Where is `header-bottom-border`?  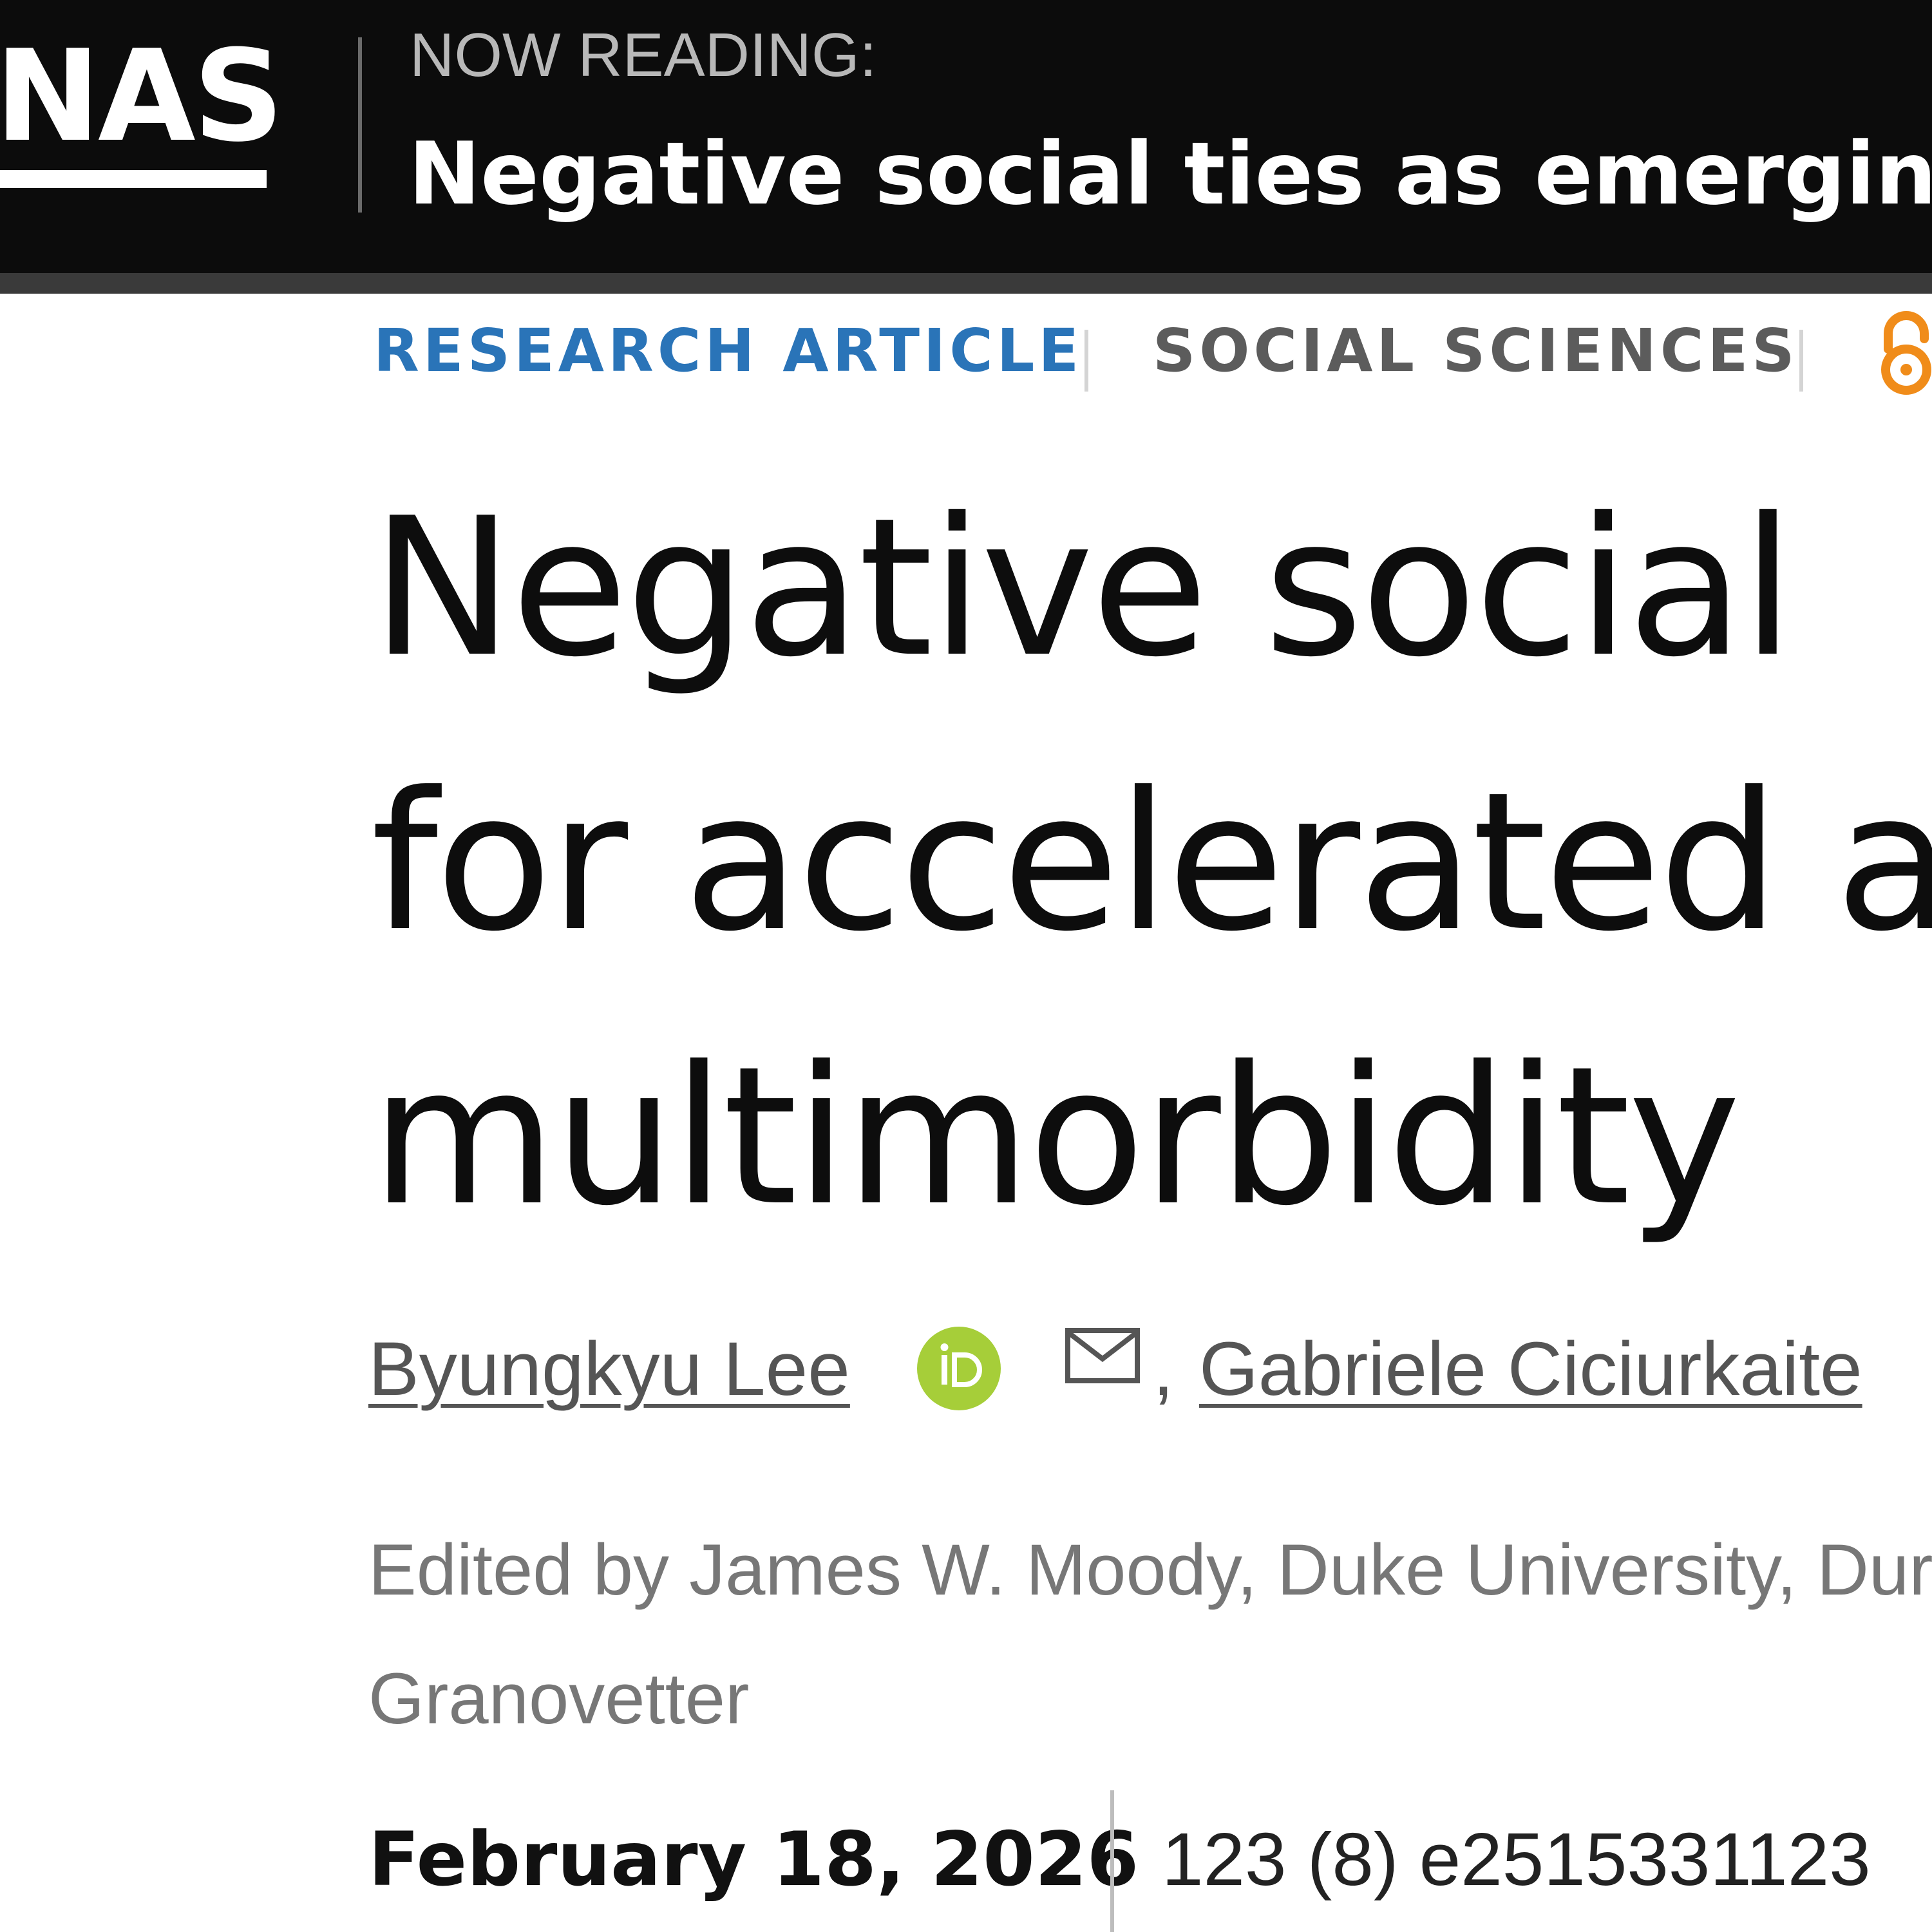 header-bottom-border is located at coordinates (966, 283).